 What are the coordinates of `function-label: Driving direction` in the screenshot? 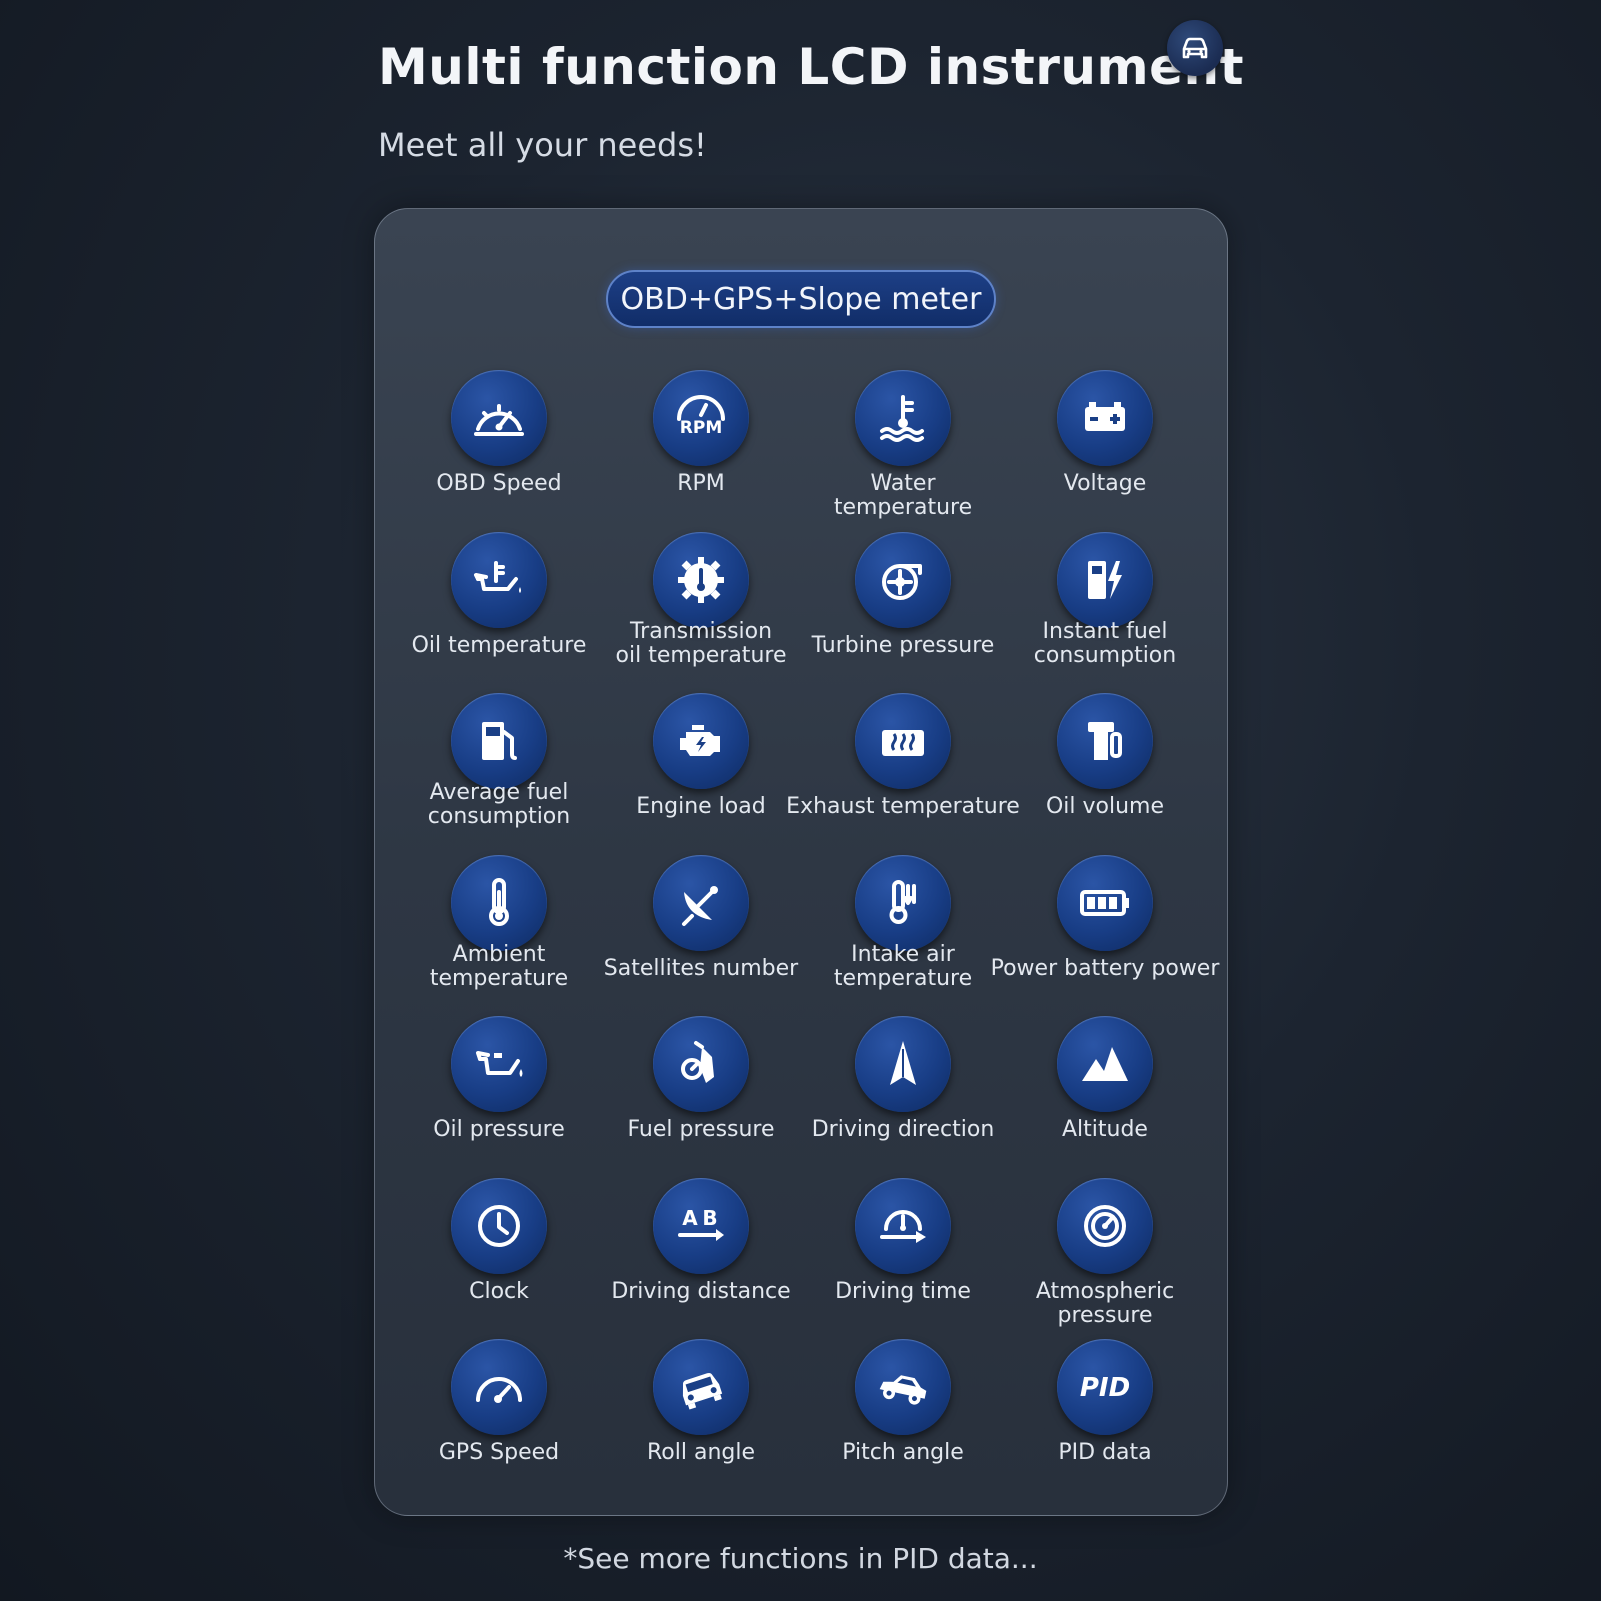 It's located at (903, 1129).